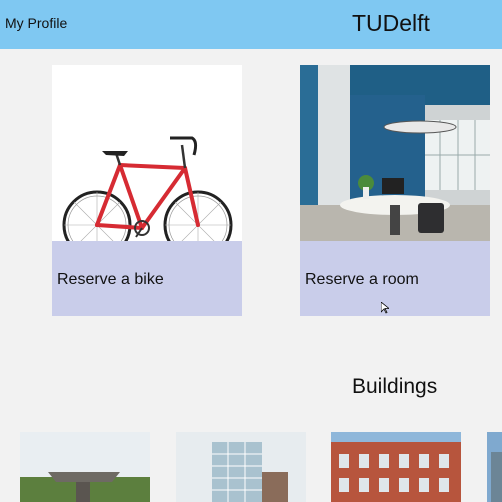 The image size is (502, 502). Describe the element at coordinates (362, 279) in the screenshot. I see `reserve-room-label: Reserve a room` at that location.